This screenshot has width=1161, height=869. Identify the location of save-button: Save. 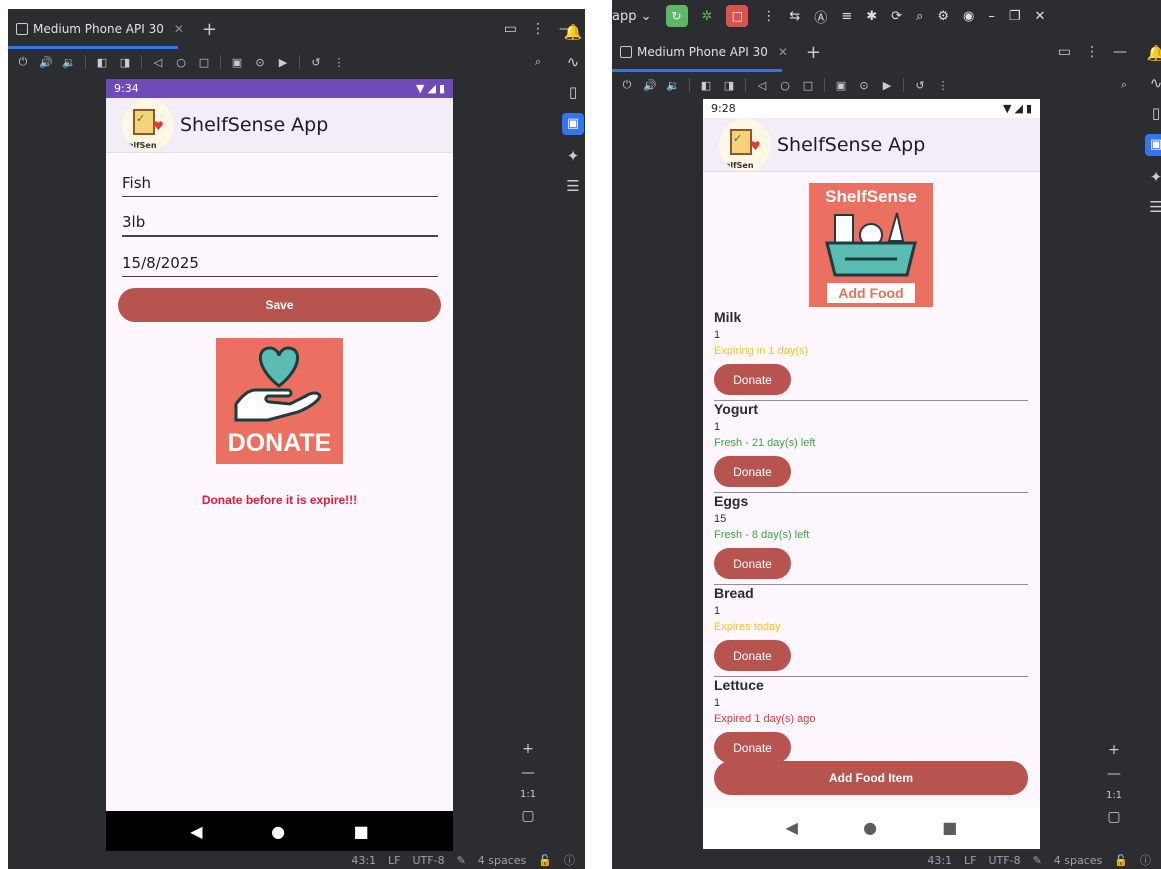
(279, 305).